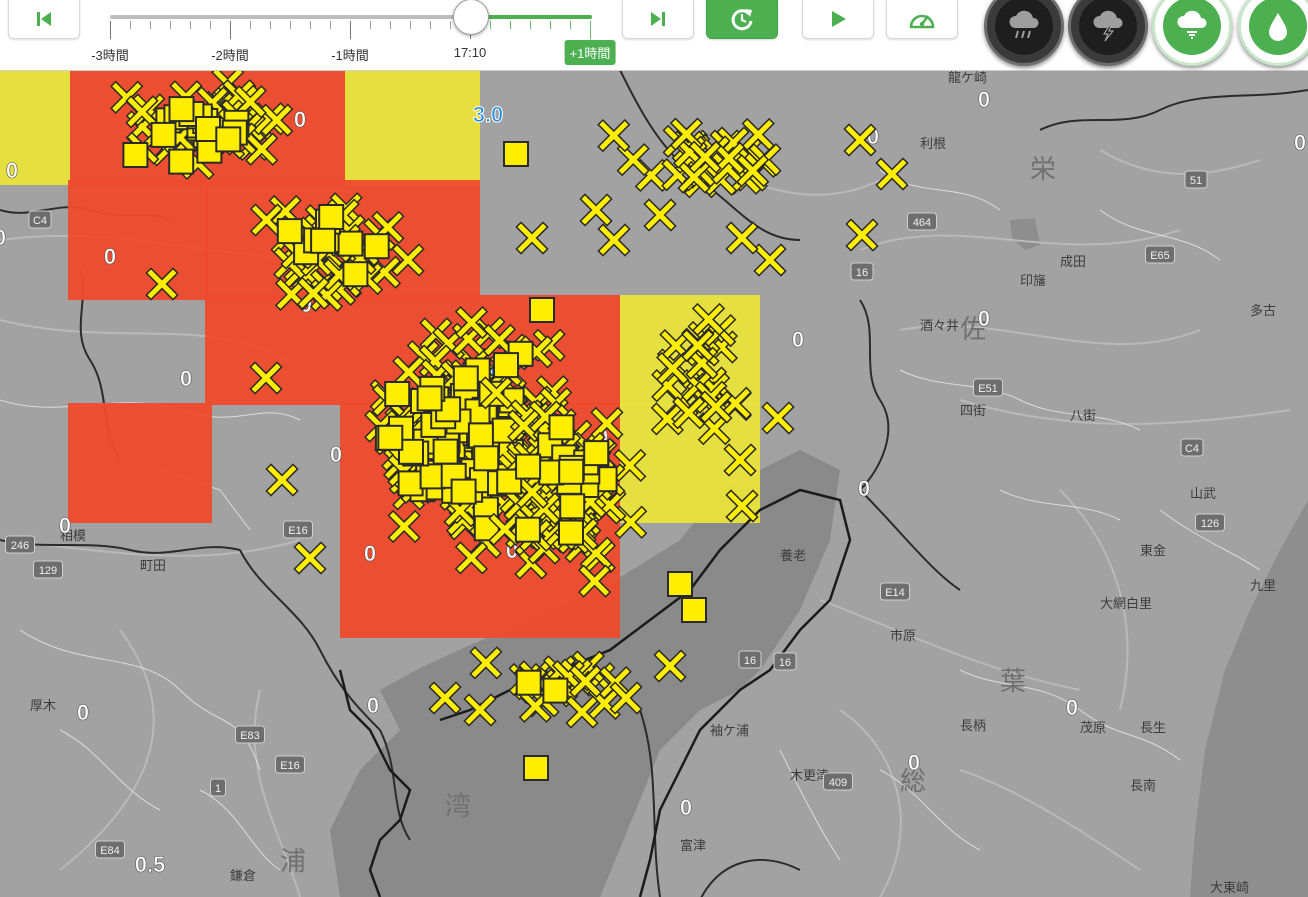  I want to click on road-shield-label: 129, so click(48, 571).